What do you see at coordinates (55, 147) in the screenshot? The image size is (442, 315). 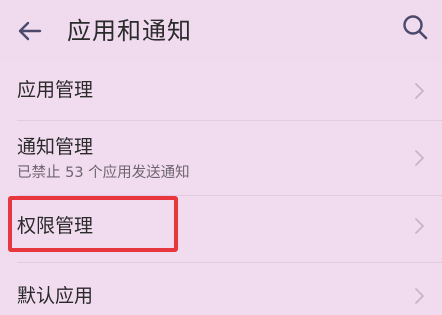 I see `list-item-title: 通知管理` at bounding box center [55, 147].